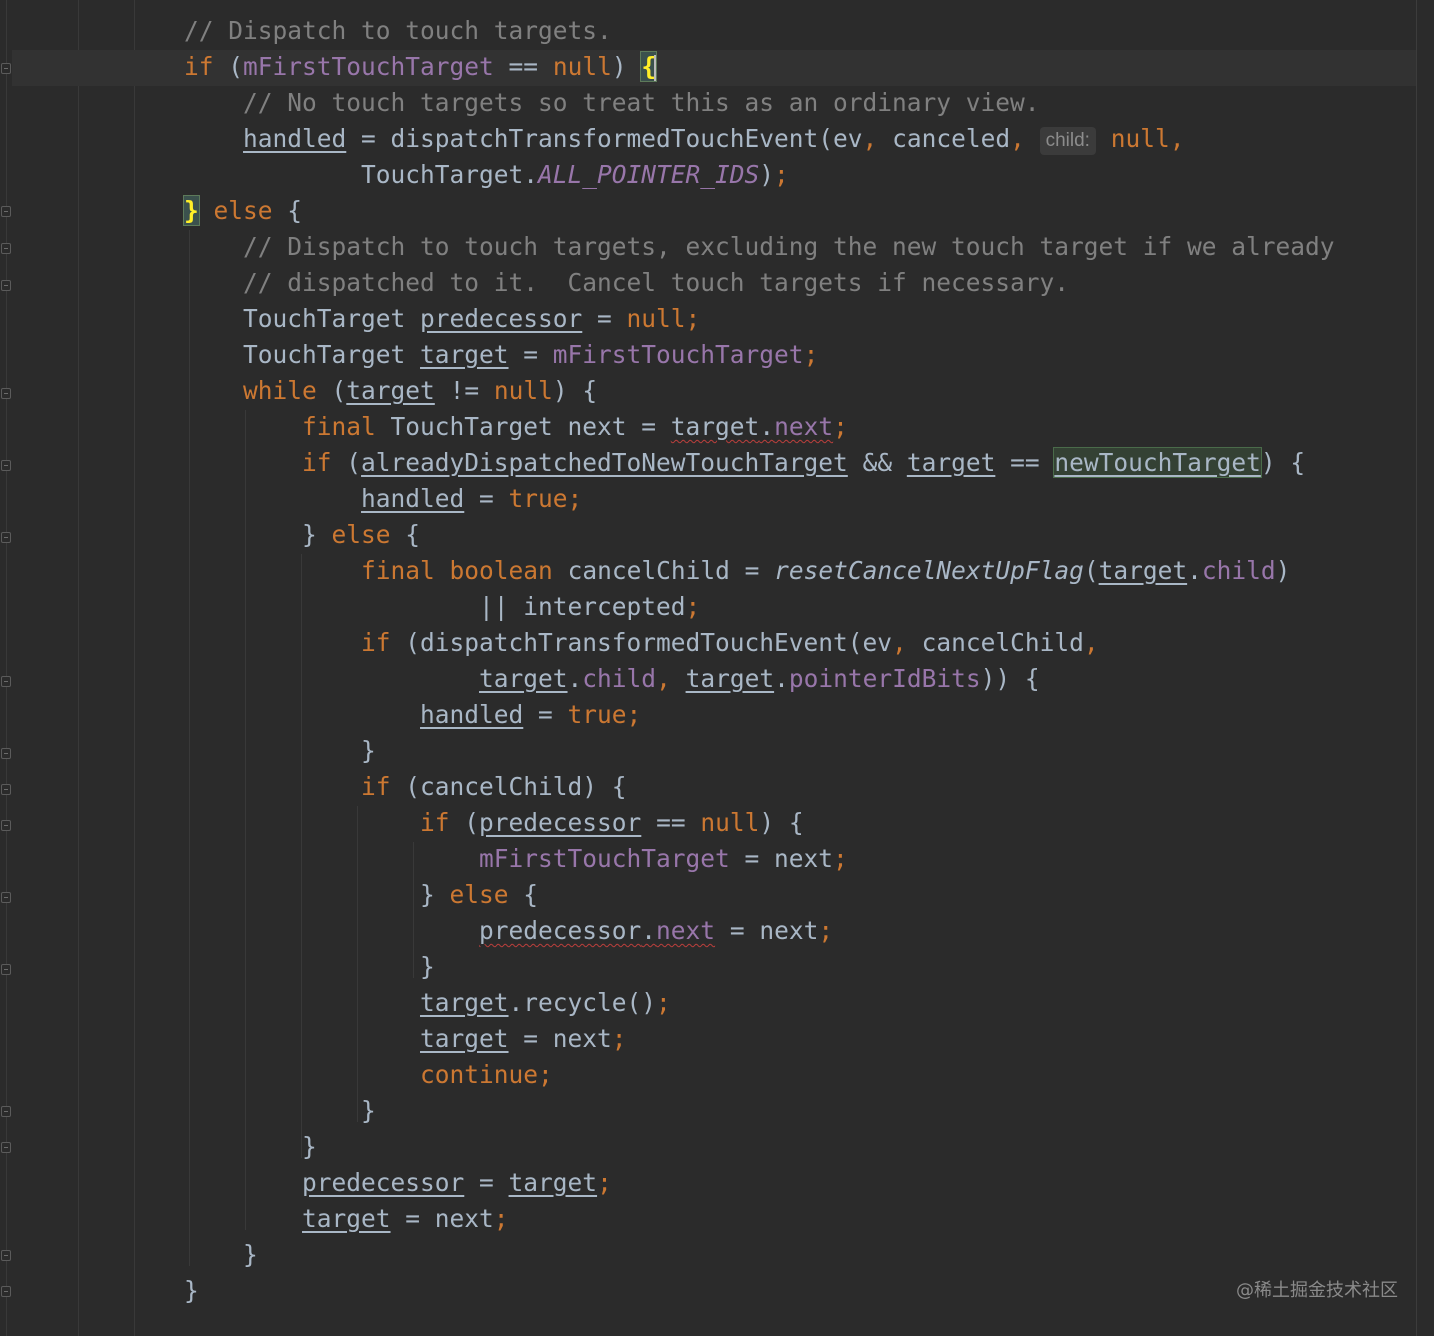 Image resolution: width=1434 pixels, height=1336 pixels. I want to click on field-token: next, so click(686, 930).